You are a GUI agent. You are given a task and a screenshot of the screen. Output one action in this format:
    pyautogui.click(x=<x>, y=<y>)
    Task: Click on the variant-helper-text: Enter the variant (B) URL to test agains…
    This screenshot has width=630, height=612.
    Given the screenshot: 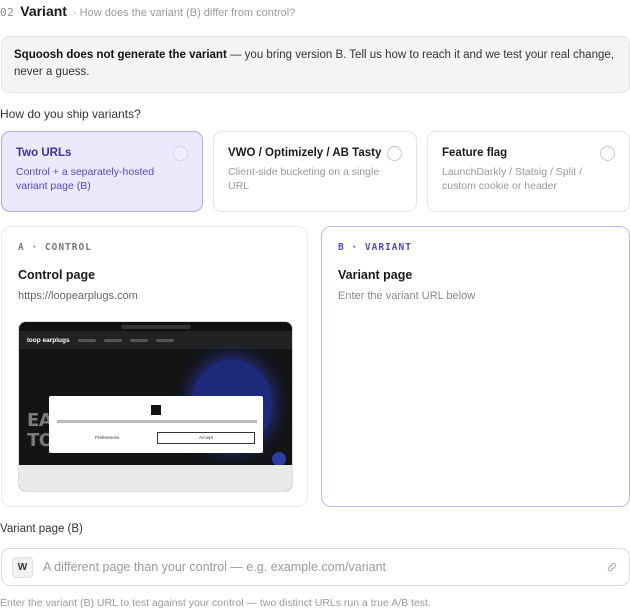 What is the action you would take?
    pyautogui.click(x=215, y=603)
    